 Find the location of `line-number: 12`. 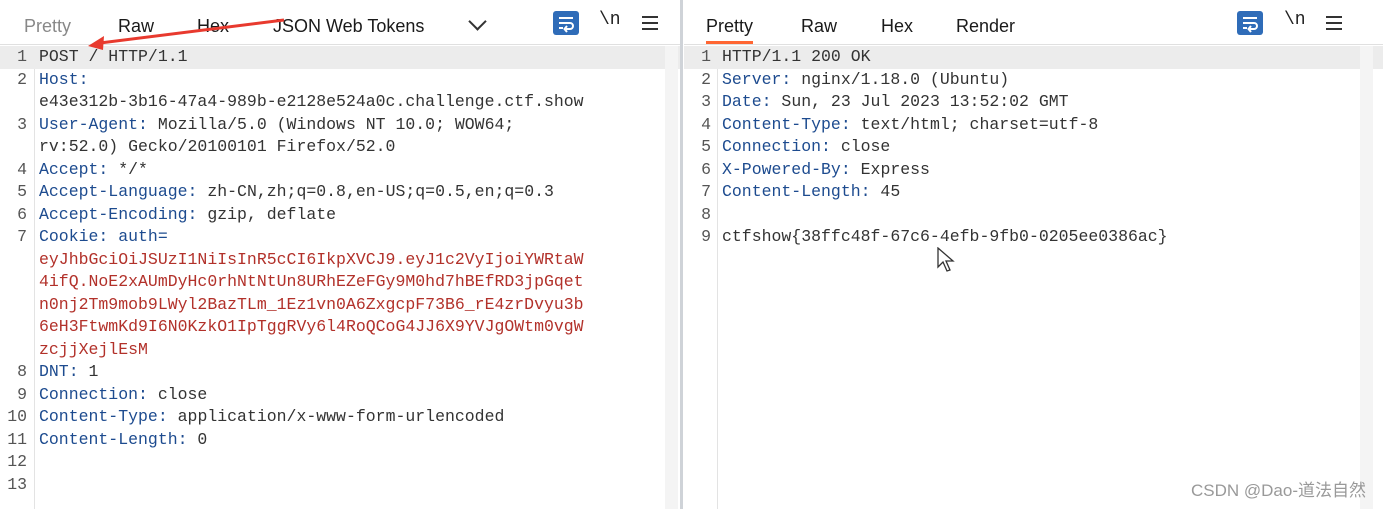

line-number: 12 is located at coordinates (17, 461).